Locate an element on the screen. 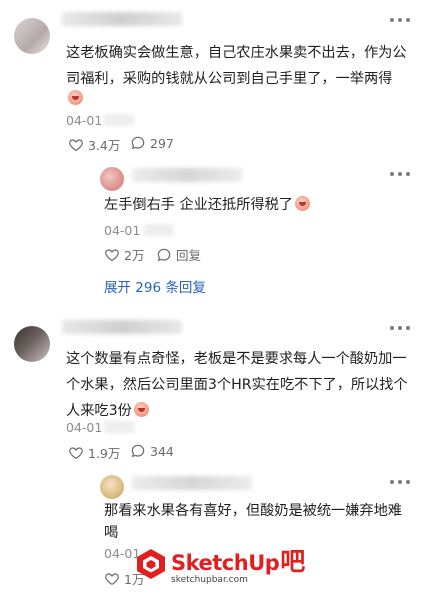 The image size is (429, 594). reply-date: 04-01 is located at coordinates (122, 230).